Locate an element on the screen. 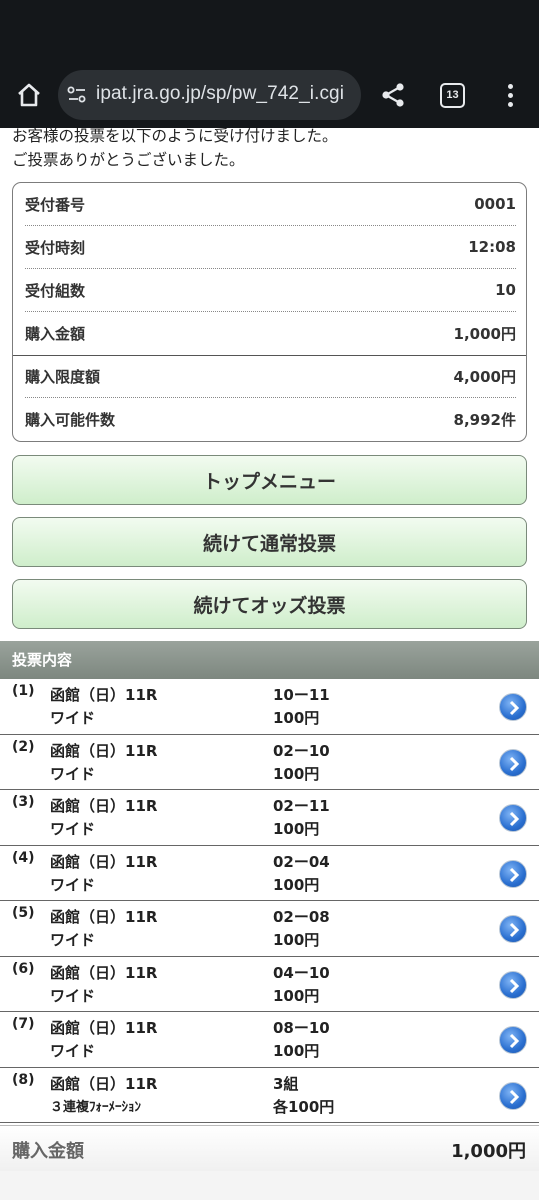  bet-number: (7) is located at coordinates (23, 1024).